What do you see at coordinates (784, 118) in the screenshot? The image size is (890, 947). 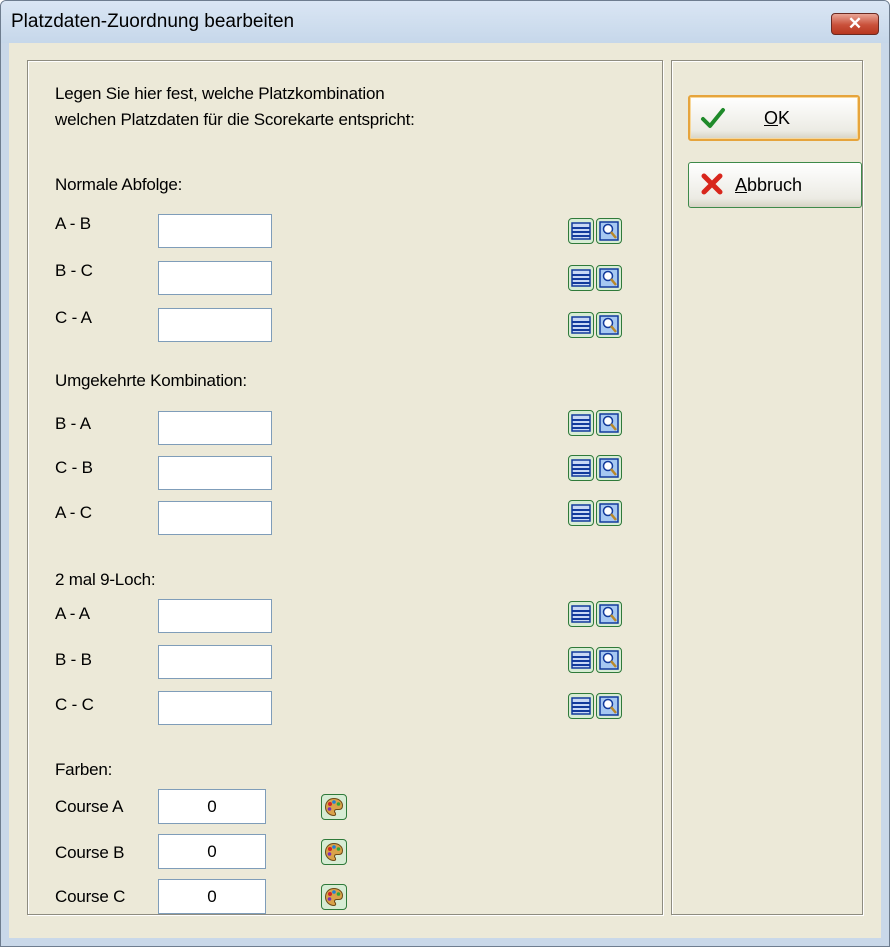 I see `ok-label-rest: K` at bounding box center [784, 118].